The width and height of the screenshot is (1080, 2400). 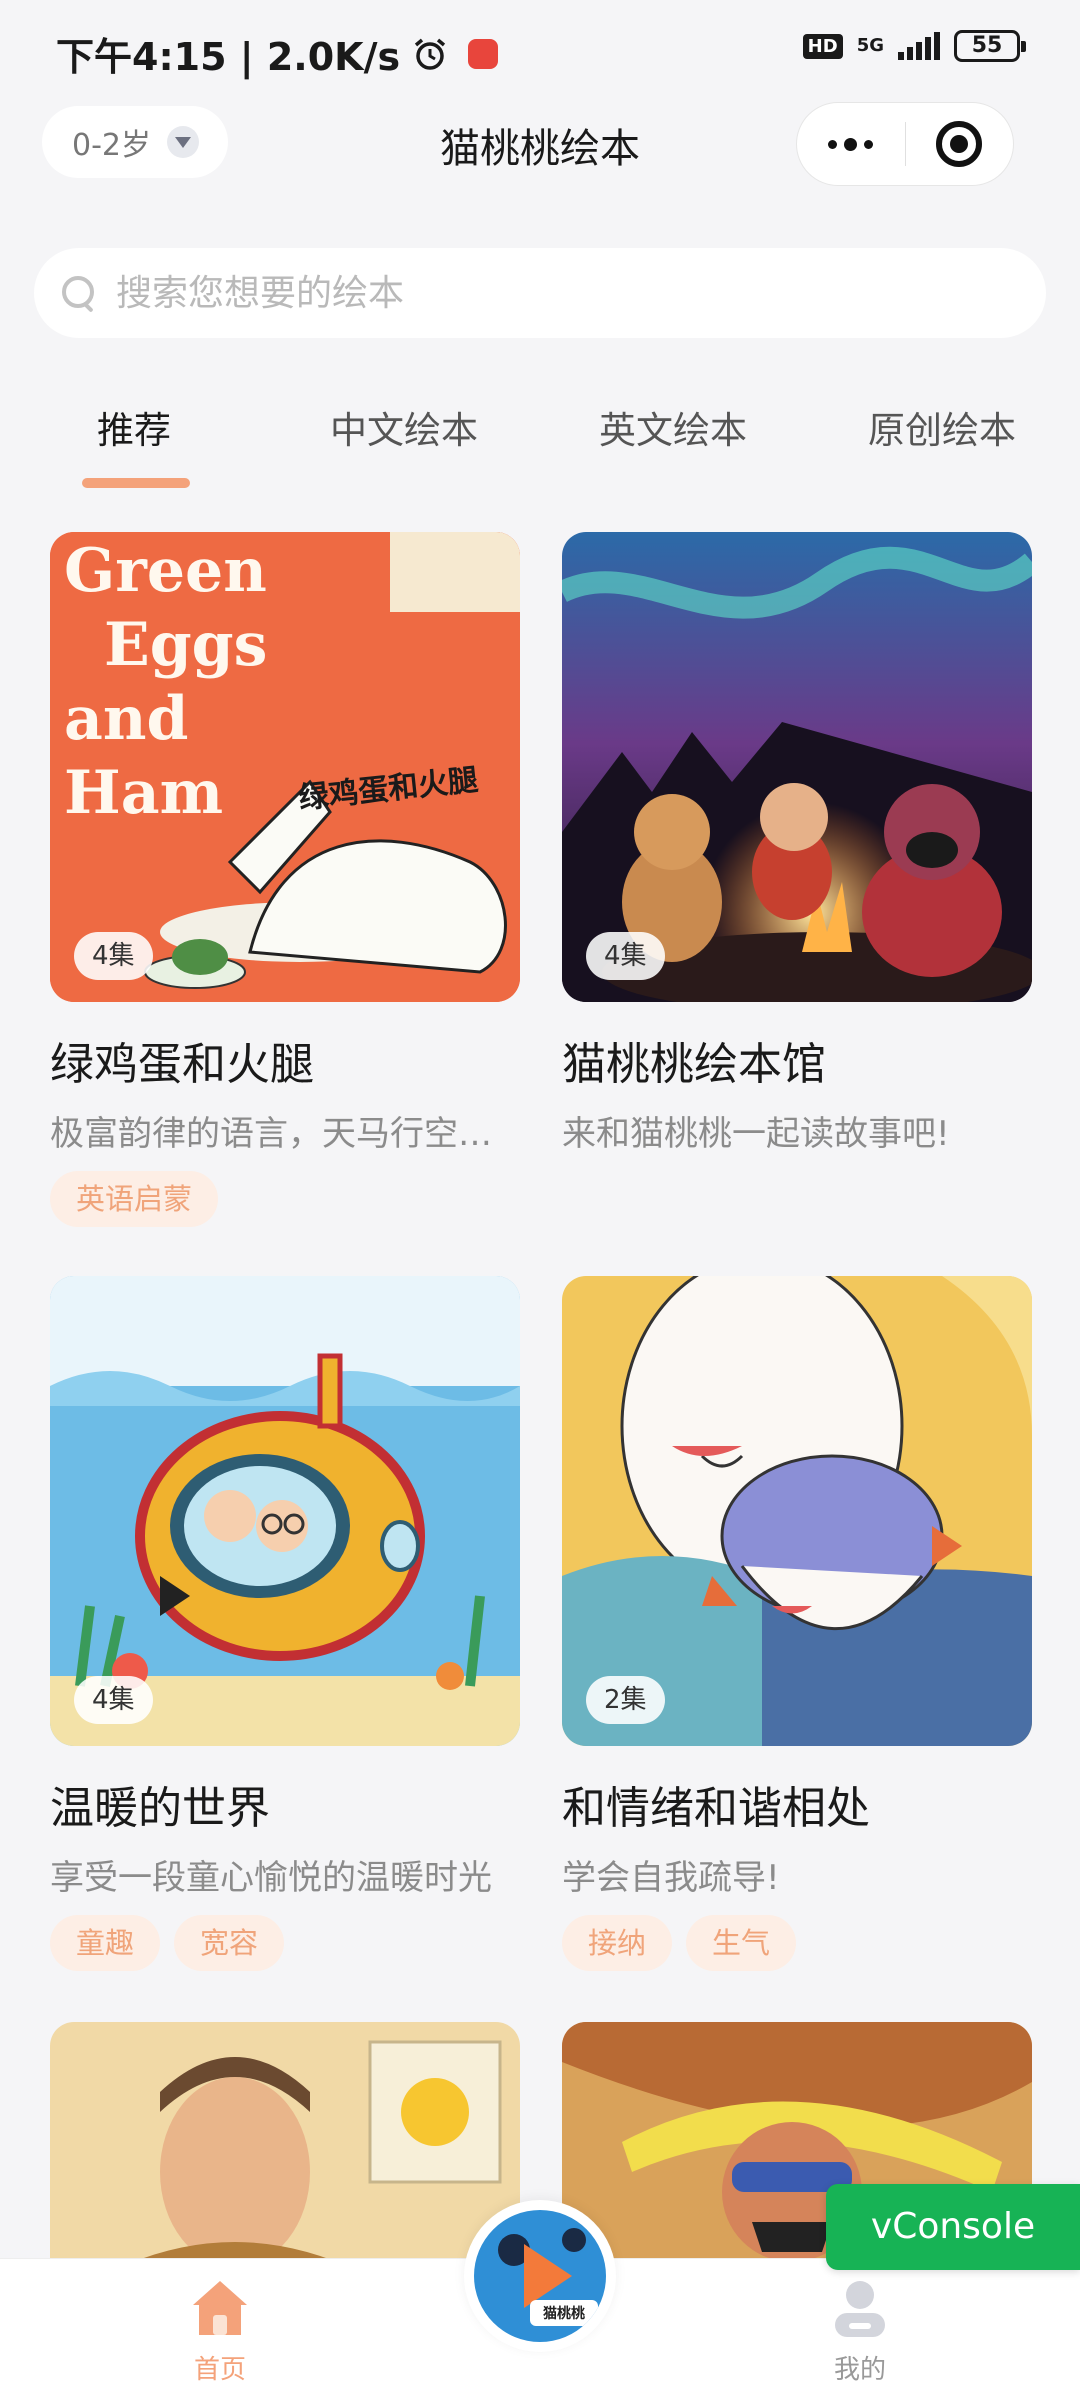 What do you see at coordinates (160, 1808) in the screenshot?
I see `book-title: 温暖的世界` at bounding box center [160, 1808].